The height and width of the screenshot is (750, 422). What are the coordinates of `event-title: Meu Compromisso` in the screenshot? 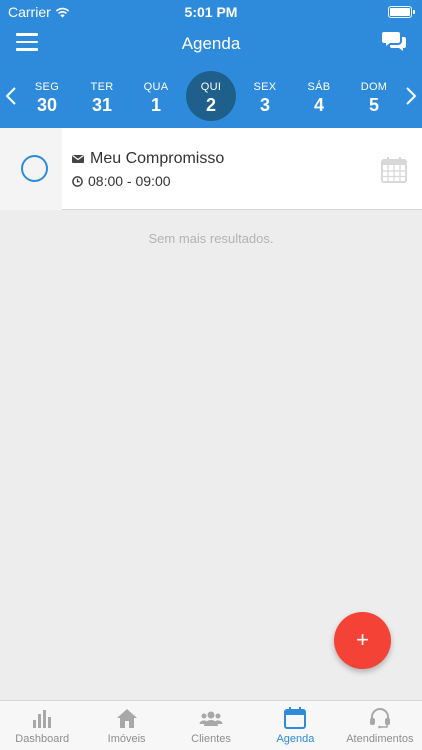 It's located at (157, 158).